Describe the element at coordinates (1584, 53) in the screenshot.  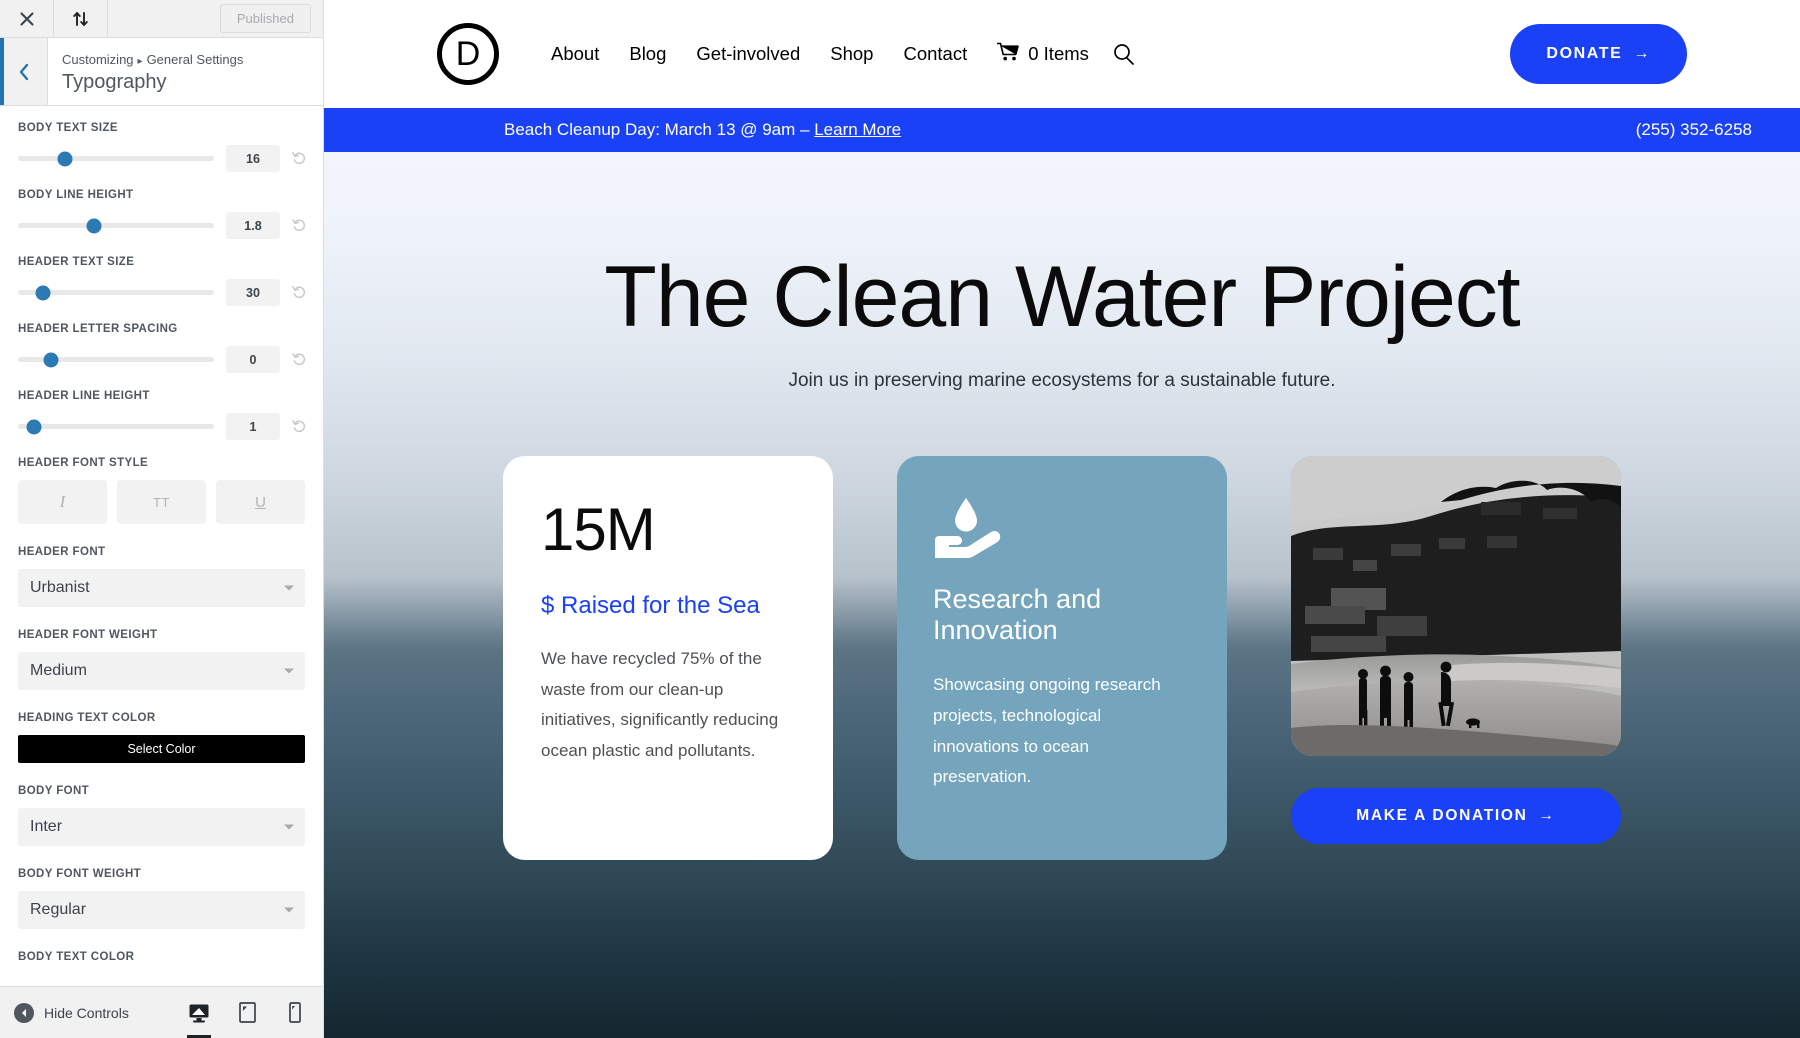
I see `donate-button-label: DONATE` at that location.